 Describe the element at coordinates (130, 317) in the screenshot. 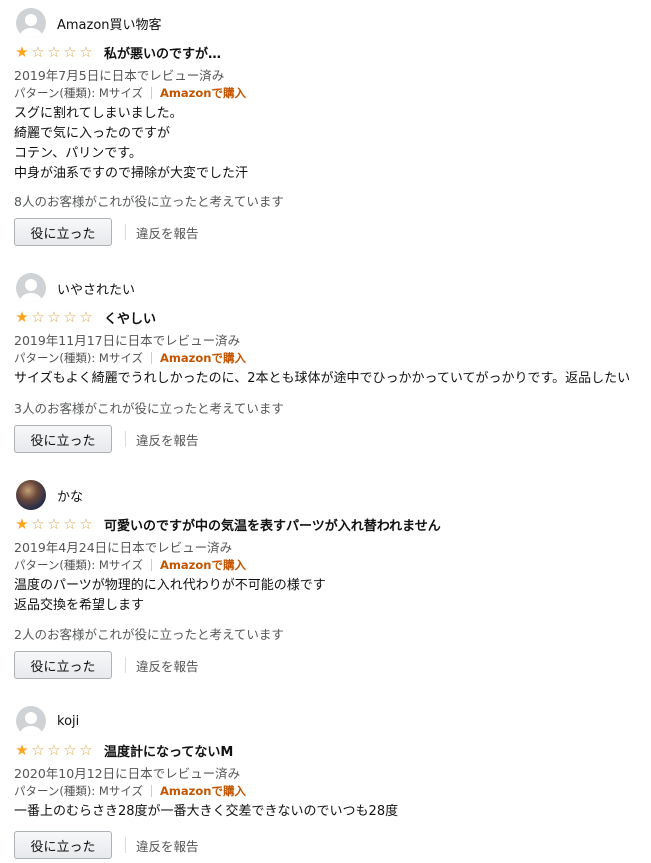

I see `review-title: くやしい` at that location.